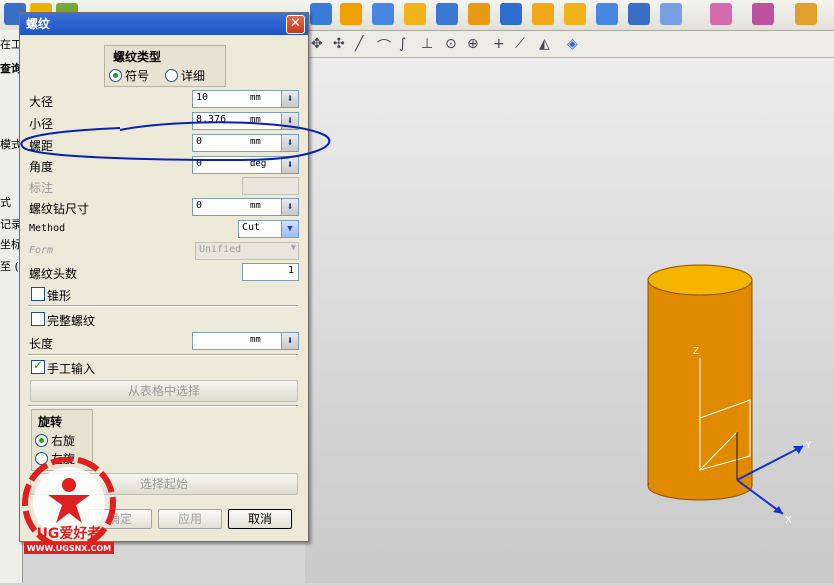 This screenshot has width=834, height=586. What do you see at coordinates (175, 141) in the screenshot?
I see `pitch-highlight-loop` at bounding box center [175, 141].